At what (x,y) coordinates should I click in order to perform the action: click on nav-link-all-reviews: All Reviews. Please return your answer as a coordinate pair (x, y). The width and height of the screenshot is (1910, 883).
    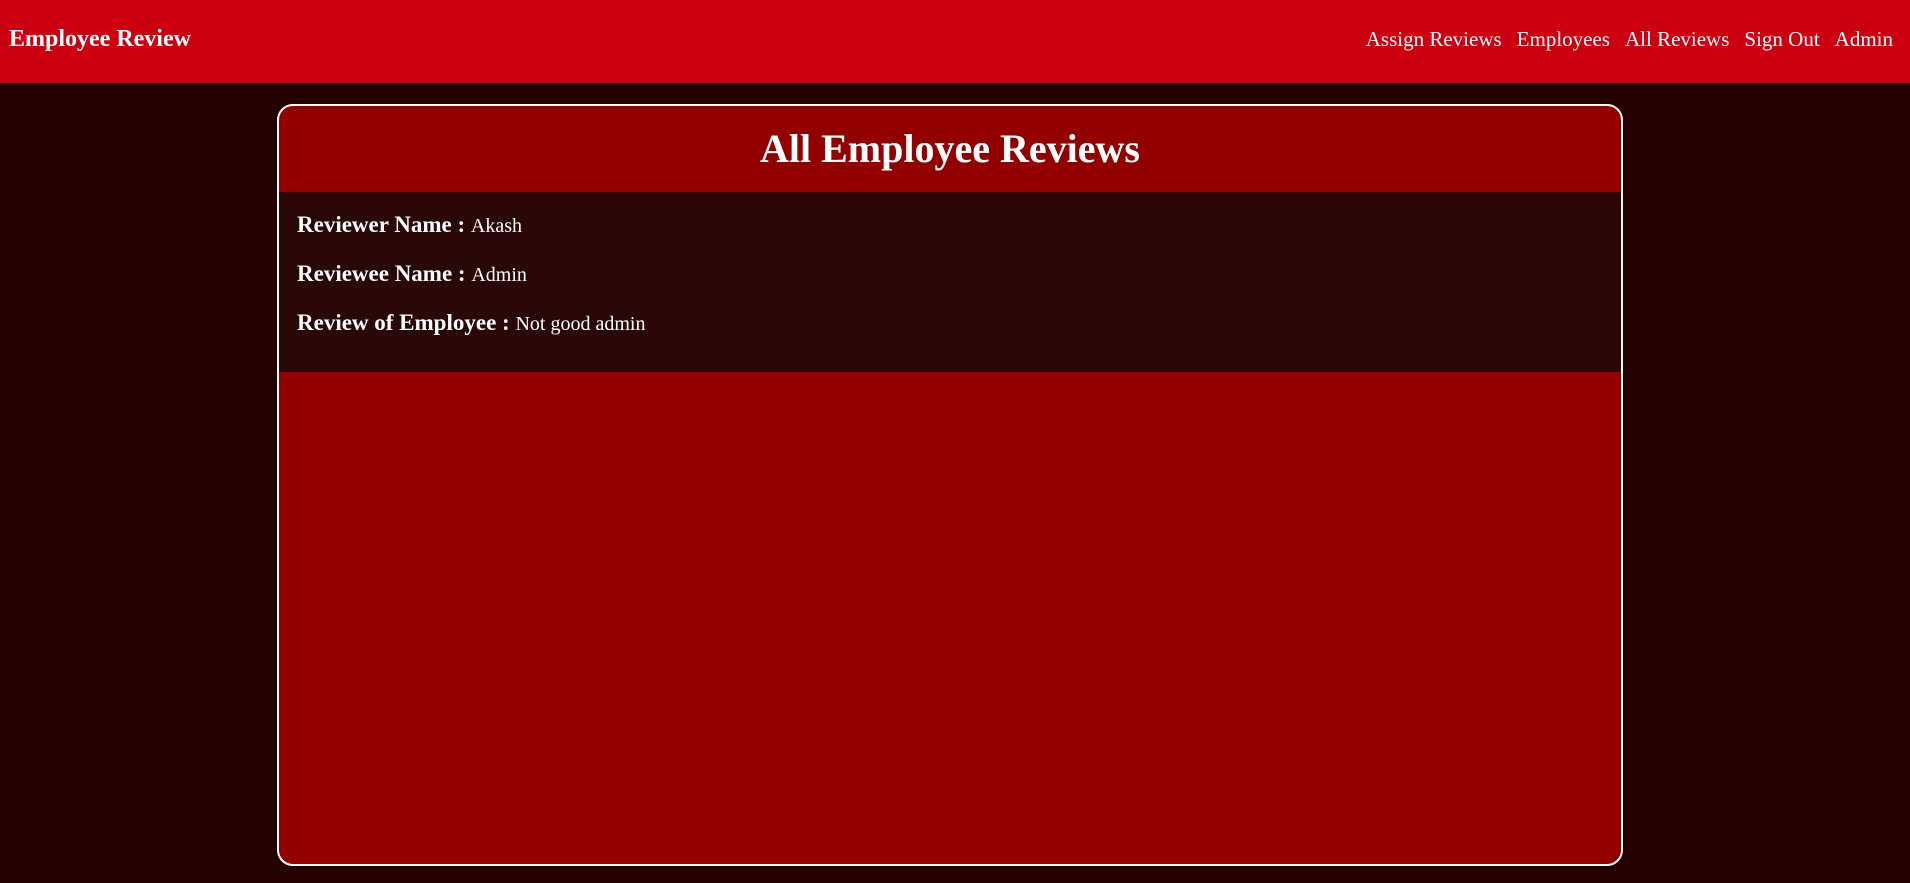
    Looking at the image, I should click on (1677, 39).